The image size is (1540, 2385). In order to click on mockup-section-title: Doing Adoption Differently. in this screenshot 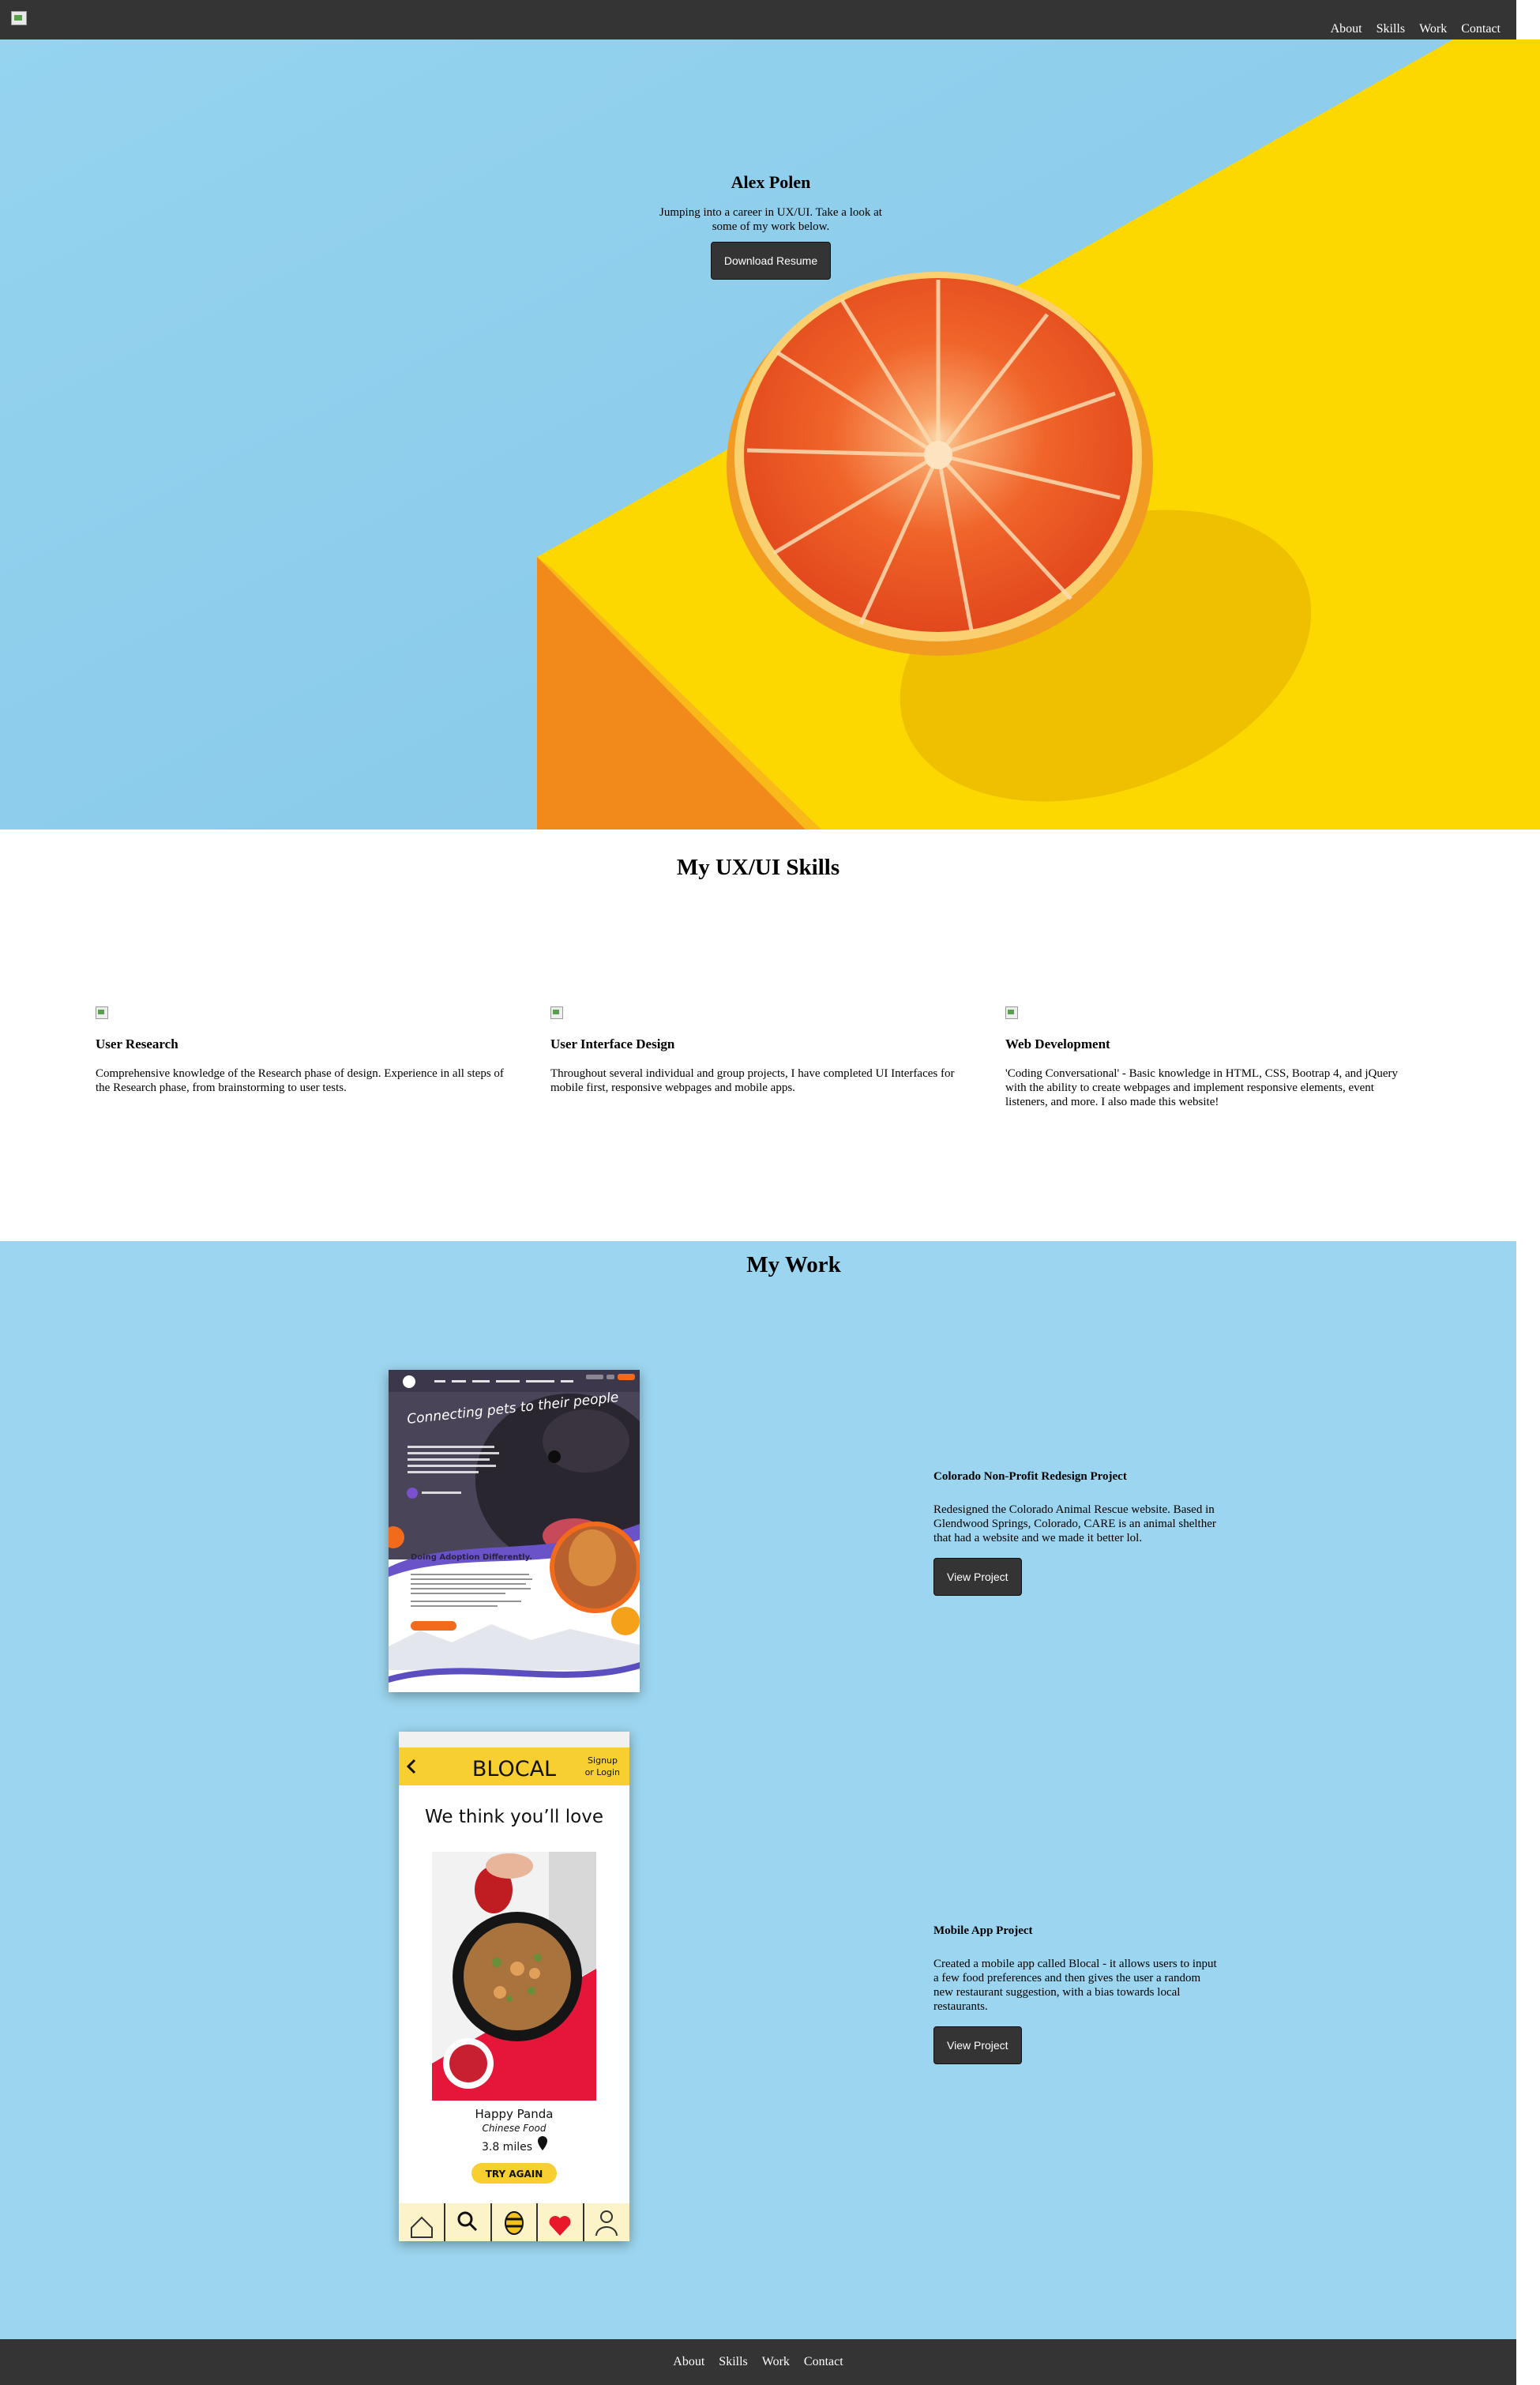, I will do `click(471, 1557)`.